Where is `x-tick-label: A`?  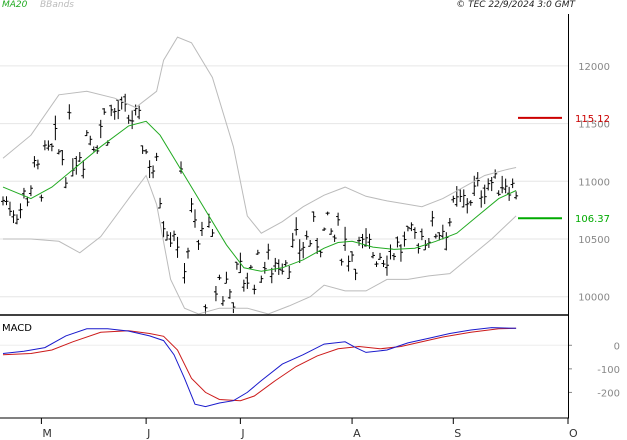
x-tick-label: A is located at coordinates (357, 433).